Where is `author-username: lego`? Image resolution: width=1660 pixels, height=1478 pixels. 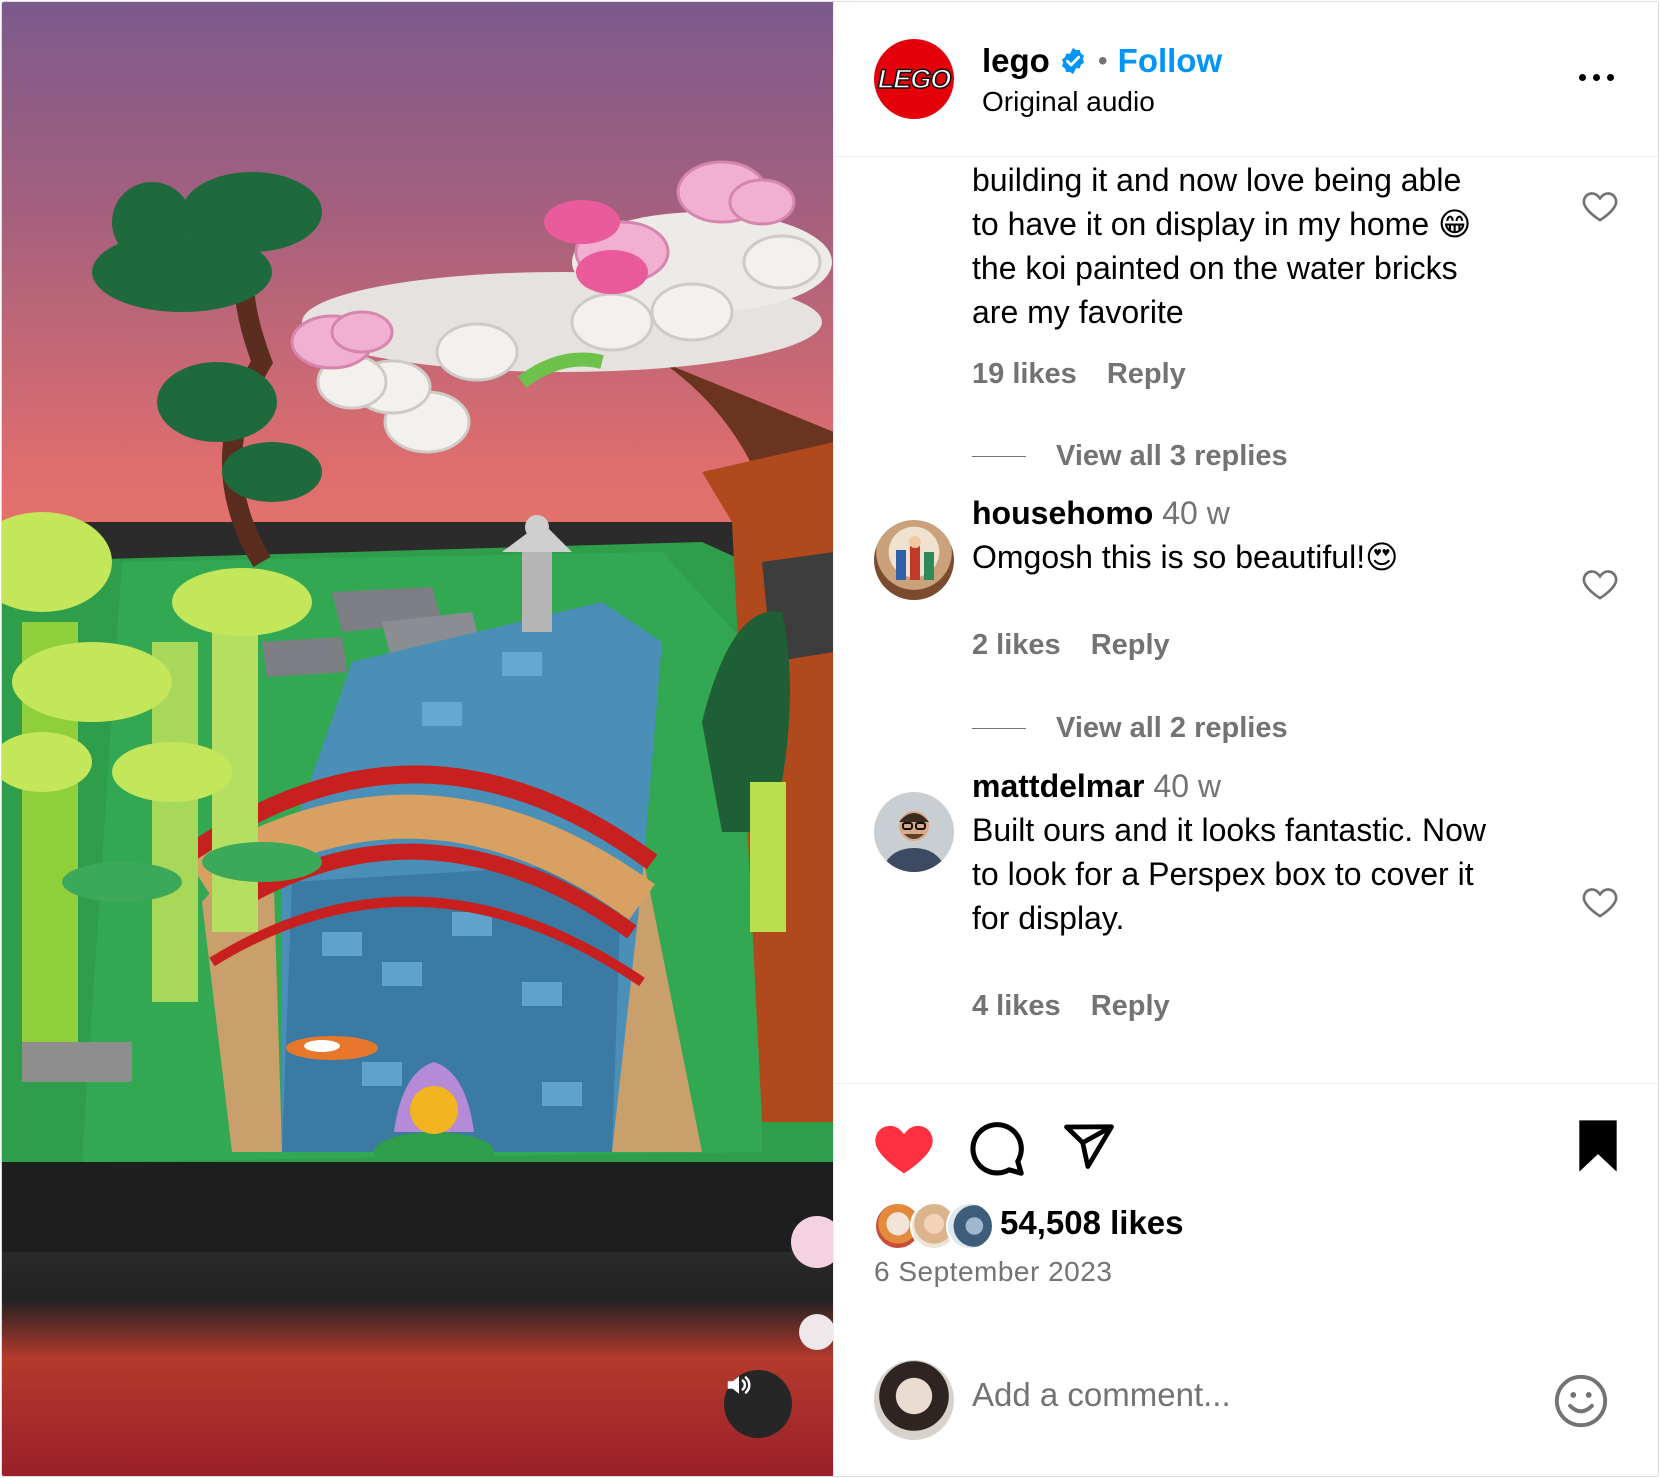
author-username: lego is located at coordinates (1016, 61).